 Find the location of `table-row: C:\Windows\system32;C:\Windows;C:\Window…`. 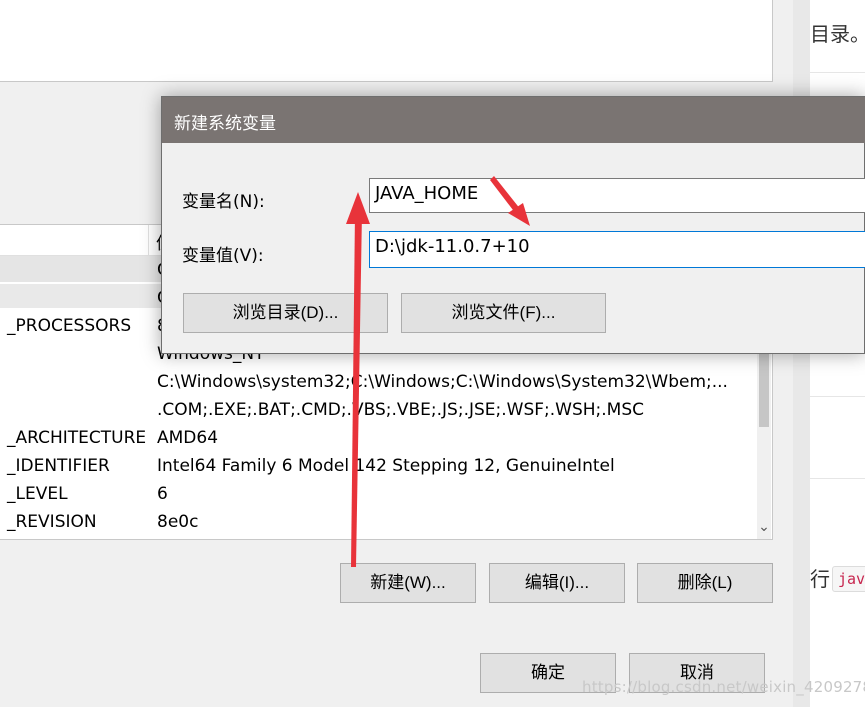

table-row: C:\Windows\system32;C:\Windows;C:\Window… is located at coordinates (378, 382).